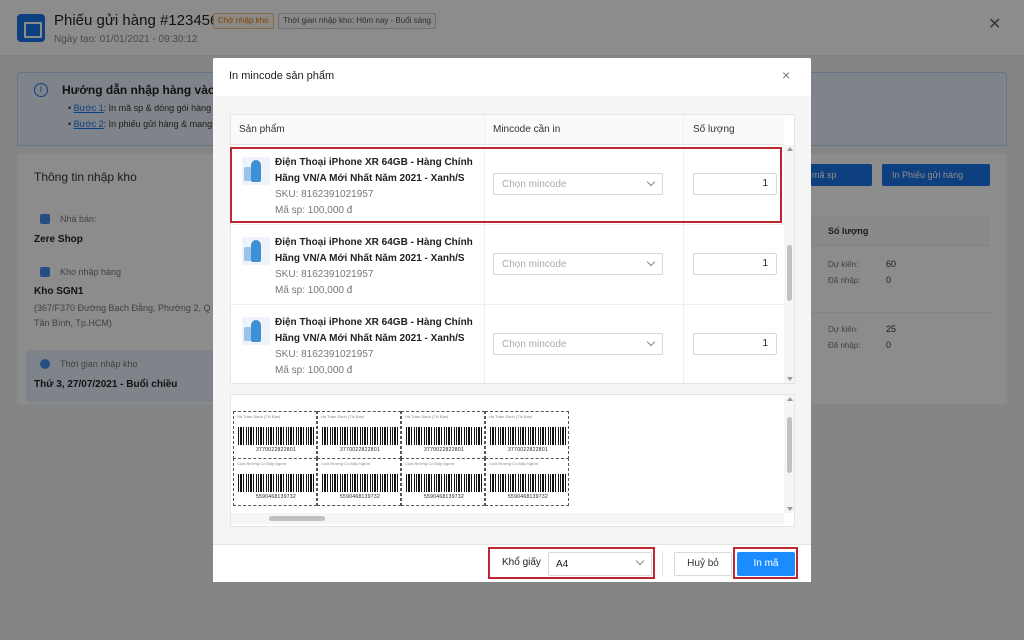  What do you see at coordinates (765, 563) in the screenshot?
I see `highlight-print-button` at bounding box center [765, 563].